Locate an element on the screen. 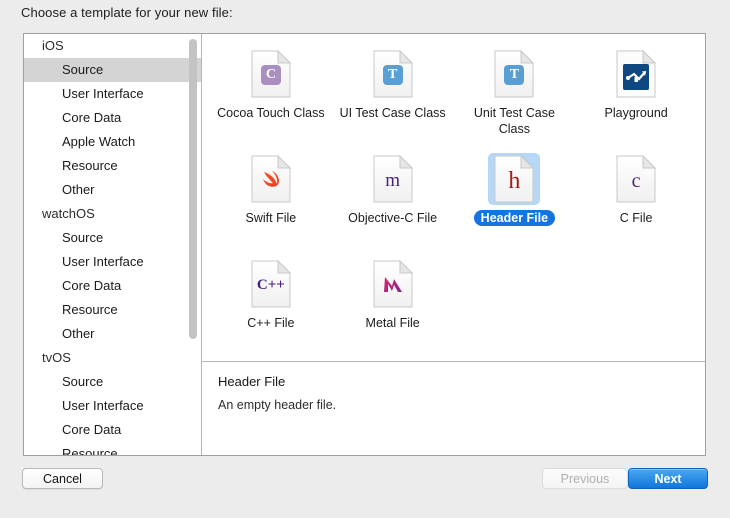 This screenshot has height=518, width=730. template-item-unit-test-case-class: T Unit Test Case Class is located at coordinates (515, 98).